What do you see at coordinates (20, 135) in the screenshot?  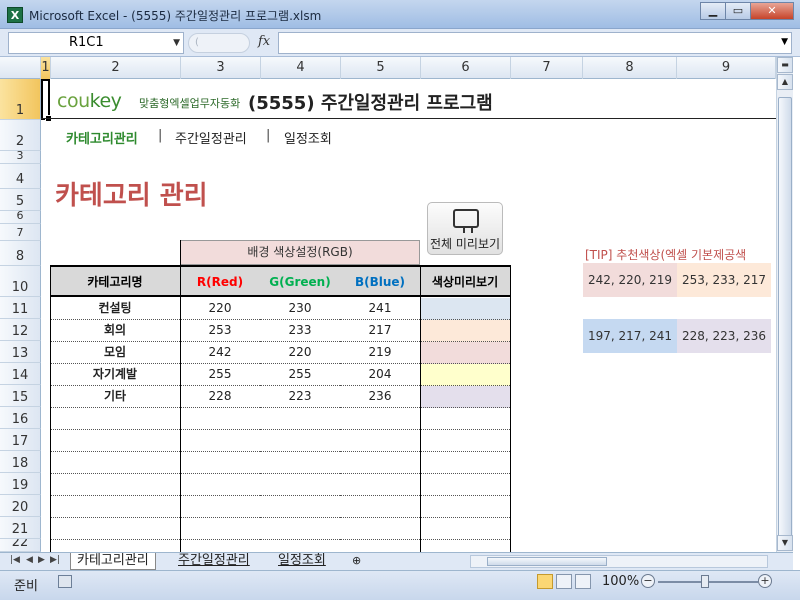 I see `row-header: 2` at bounding box center [20, 135].